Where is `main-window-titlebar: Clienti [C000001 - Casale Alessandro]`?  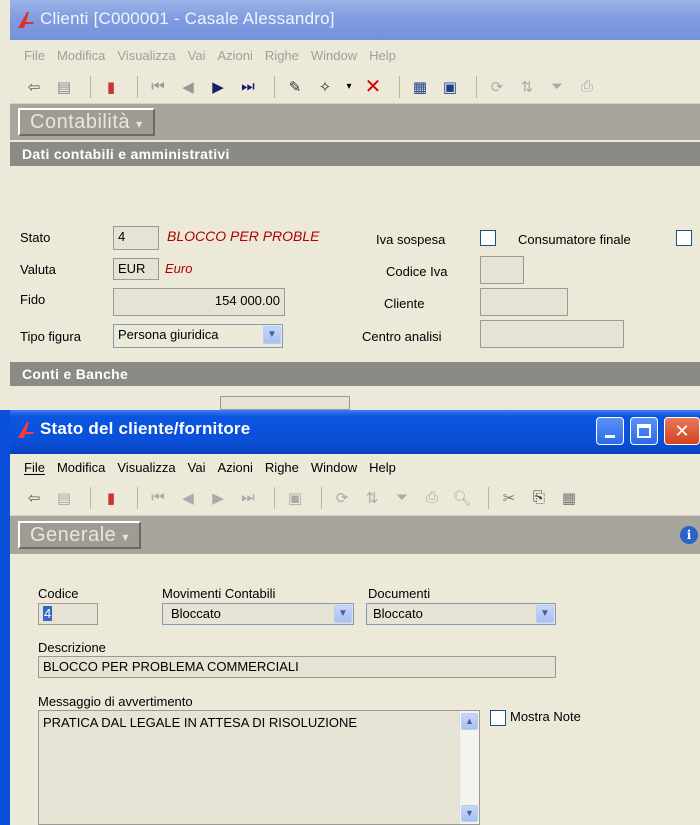
main-window-titlebar: Clienti [C000001 - Casale Alessandro] is located at coordinates (355, 20).